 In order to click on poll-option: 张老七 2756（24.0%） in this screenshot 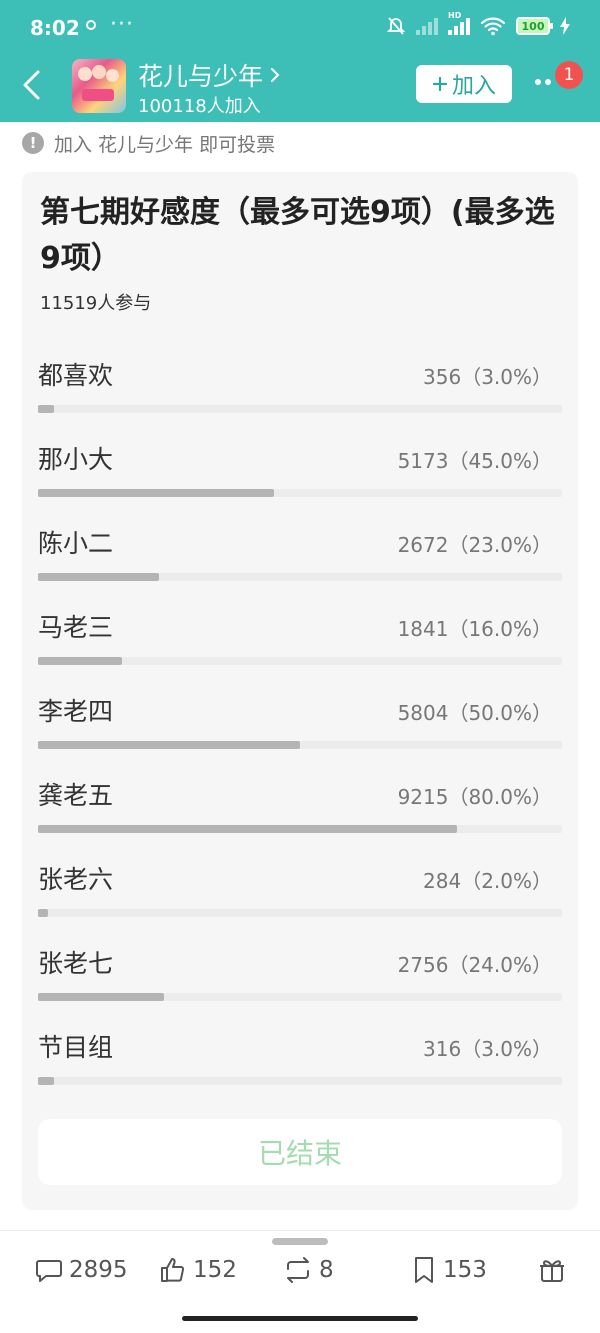, I will do `click(300, 972)`.